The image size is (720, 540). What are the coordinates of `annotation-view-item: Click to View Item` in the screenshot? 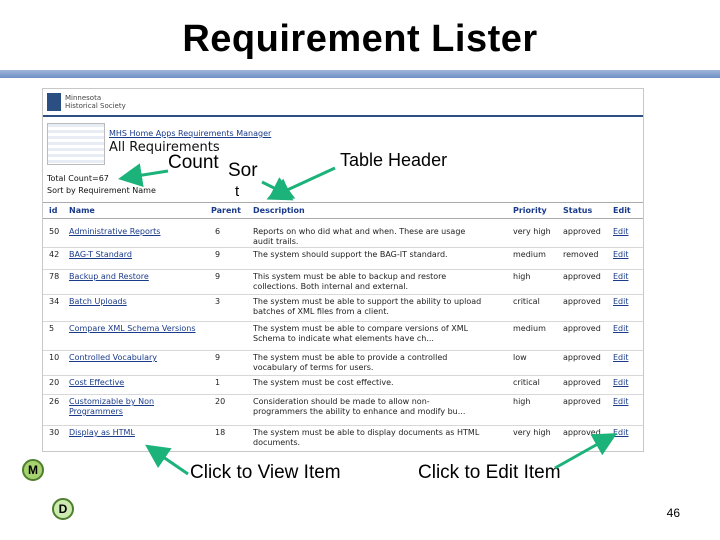 It's located at (265, 472).